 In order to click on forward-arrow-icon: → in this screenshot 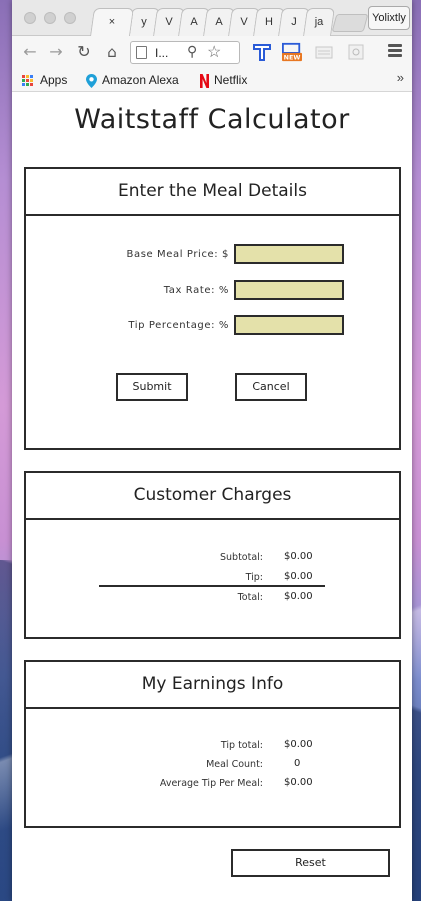, I will do `click(56, 52)`.